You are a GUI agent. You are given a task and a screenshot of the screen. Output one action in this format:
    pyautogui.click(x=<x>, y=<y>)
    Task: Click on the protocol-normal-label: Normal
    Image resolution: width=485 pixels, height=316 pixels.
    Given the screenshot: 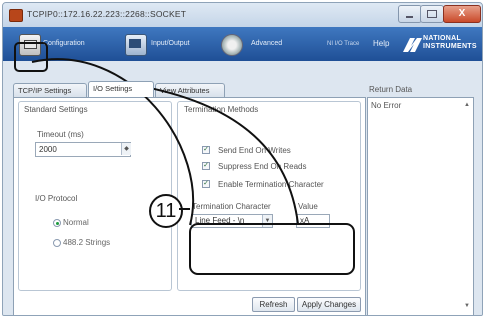 What is the action you would take?
    pyautogui.click(x=76, y=222)
    